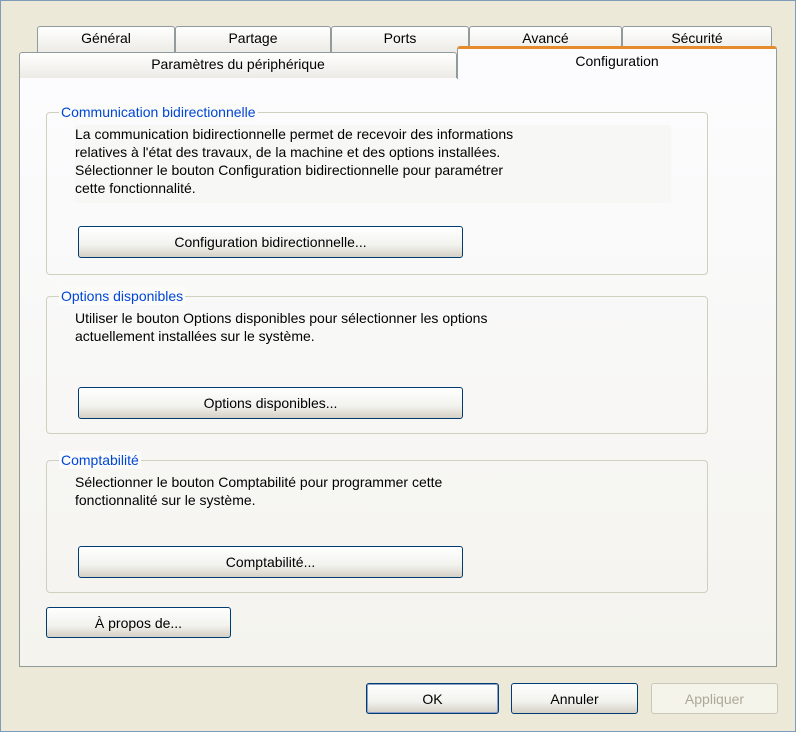 Image resolution: width=796 pixels, height=732 pixels. Describe the element at coordinates (238, 65) in the screenshot. I see `tab-device-settings: Paramètres du périphérique` at that location.